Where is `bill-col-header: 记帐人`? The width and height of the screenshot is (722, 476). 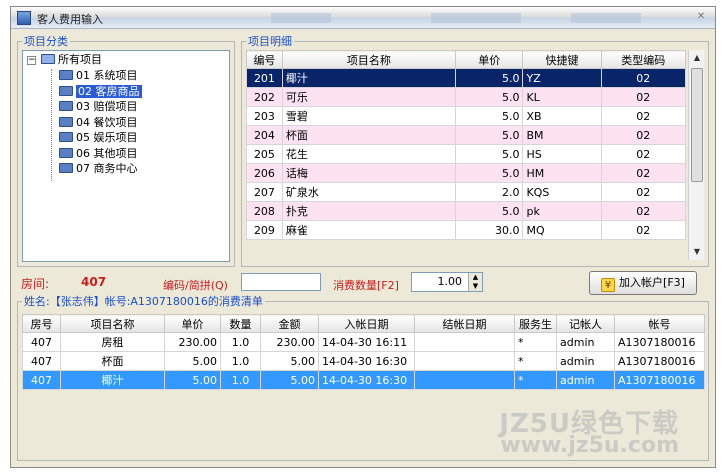 bill-col-header: 记帐人 is located at coordinates (585, 323).